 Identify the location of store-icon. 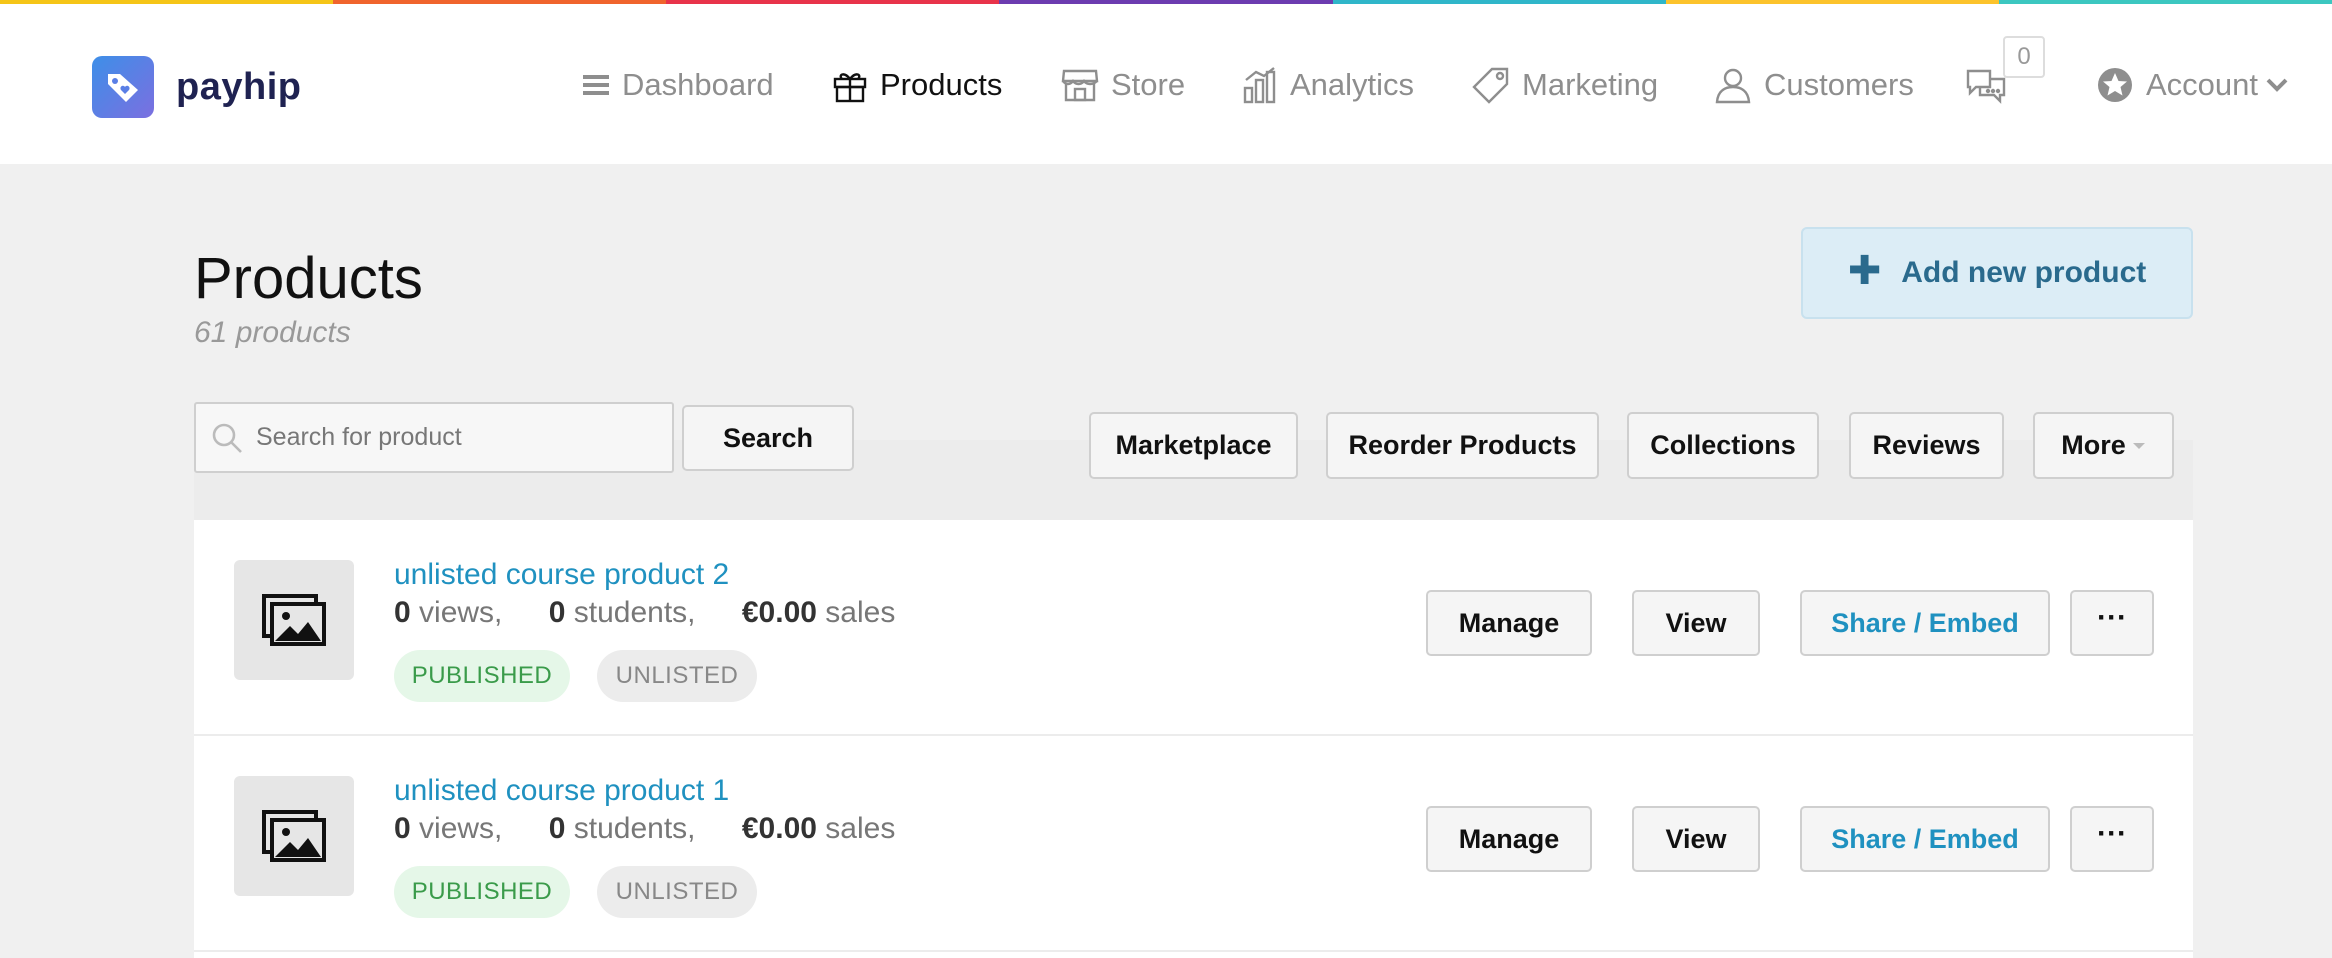
(1080, 85).